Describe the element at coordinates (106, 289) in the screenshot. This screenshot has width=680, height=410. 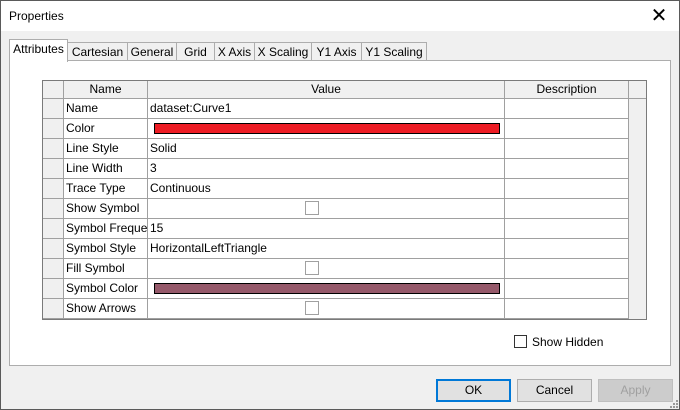
I see `property-name: Symbol Color` at that location.